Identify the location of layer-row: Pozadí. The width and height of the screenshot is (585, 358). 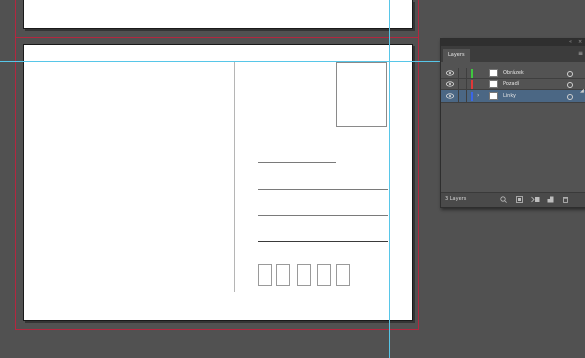
(513, 84).